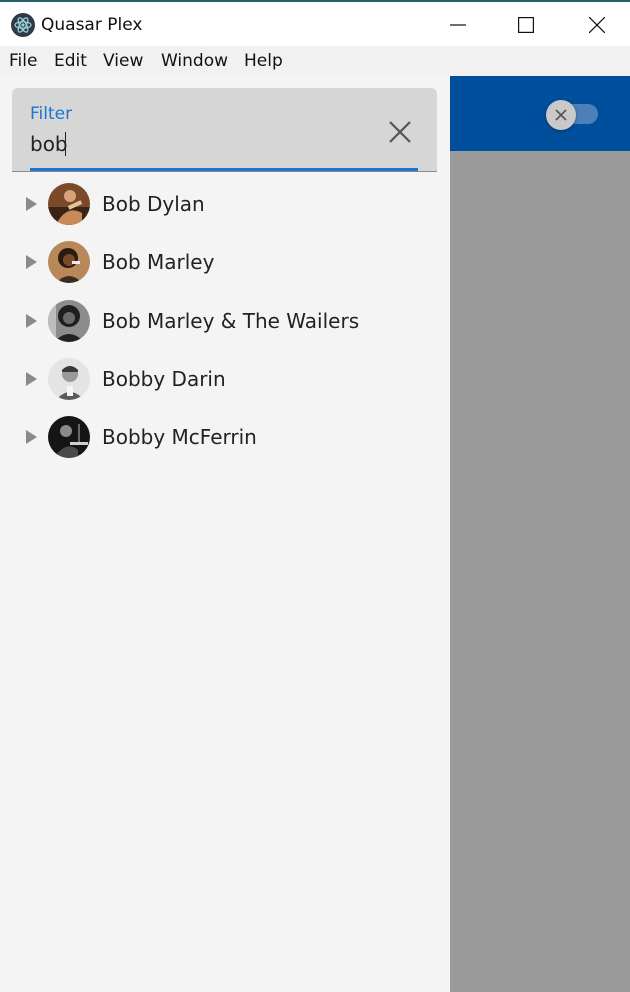 This screenshot has width=630, height=992. I want to click on artist-name: Bob Dylan, so click(153, 204).